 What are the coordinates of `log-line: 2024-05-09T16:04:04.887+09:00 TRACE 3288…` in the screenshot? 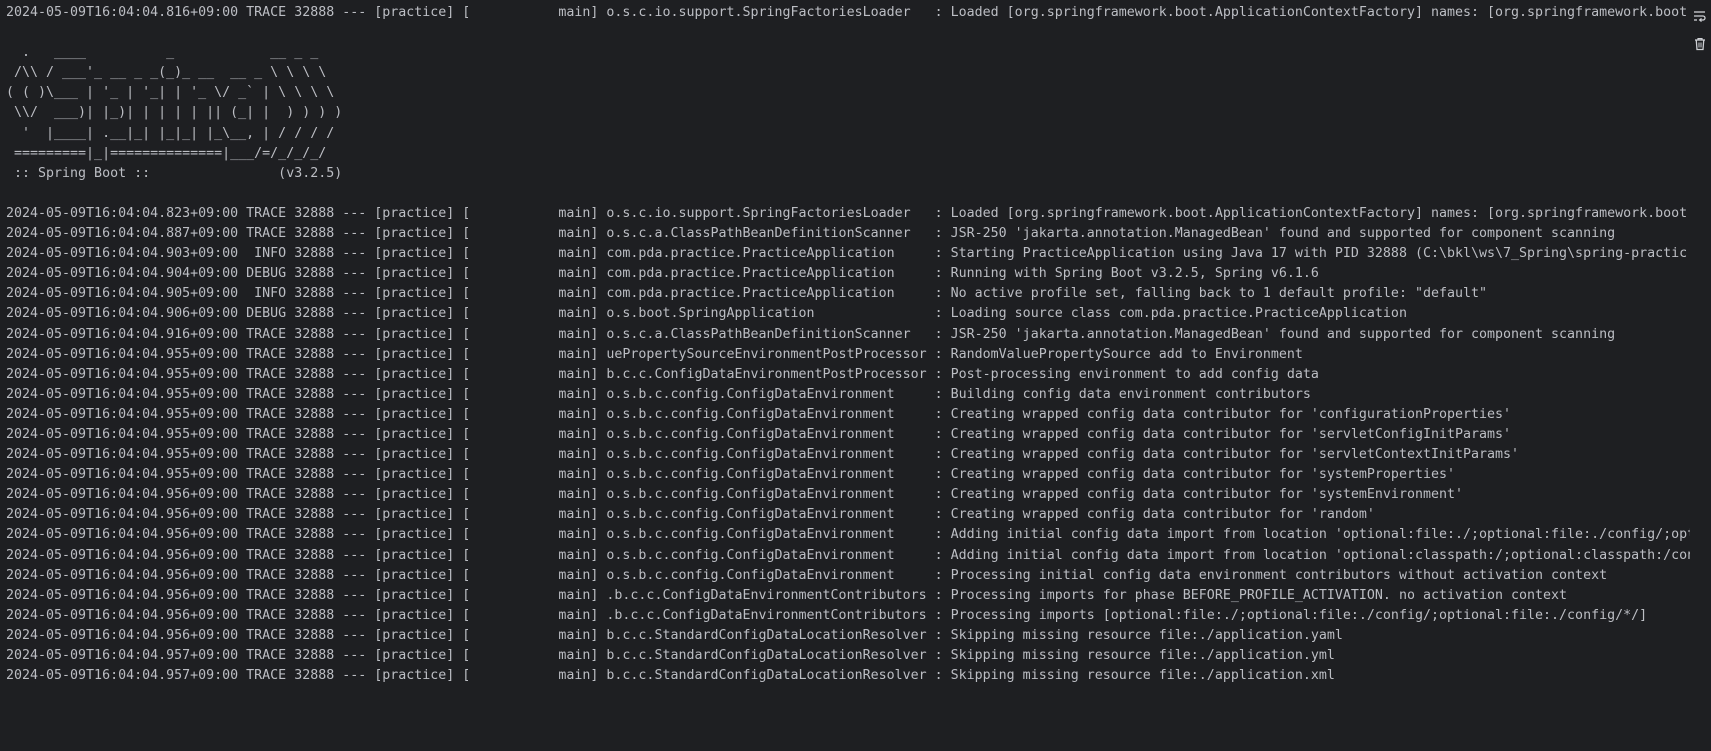 It's located at (811, 234).